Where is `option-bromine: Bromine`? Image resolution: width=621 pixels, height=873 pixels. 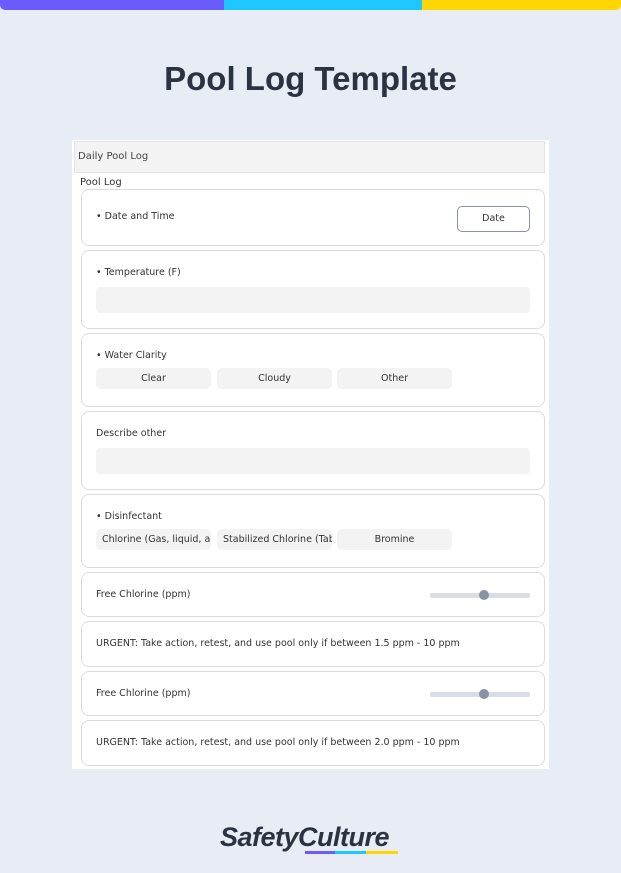 option-bromine: Bromine is located at coordinates (394, 539).